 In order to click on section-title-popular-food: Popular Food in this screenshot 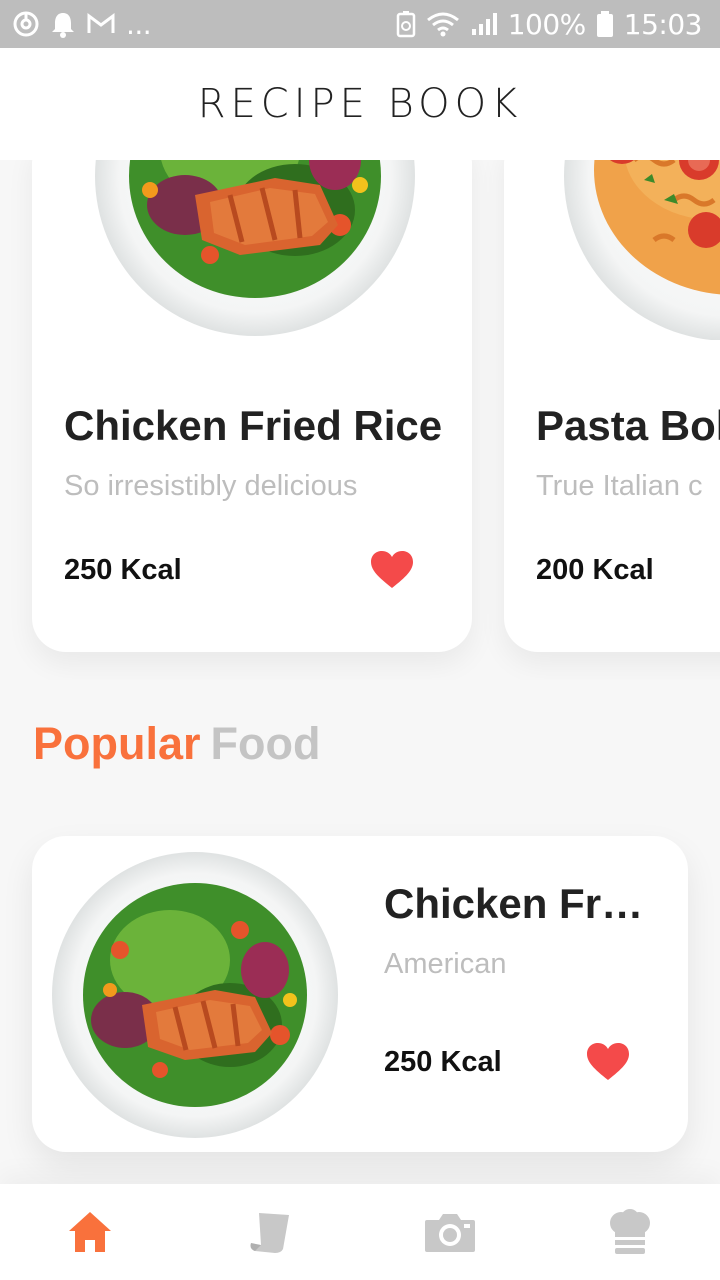, I will do `click(176, 744)`.